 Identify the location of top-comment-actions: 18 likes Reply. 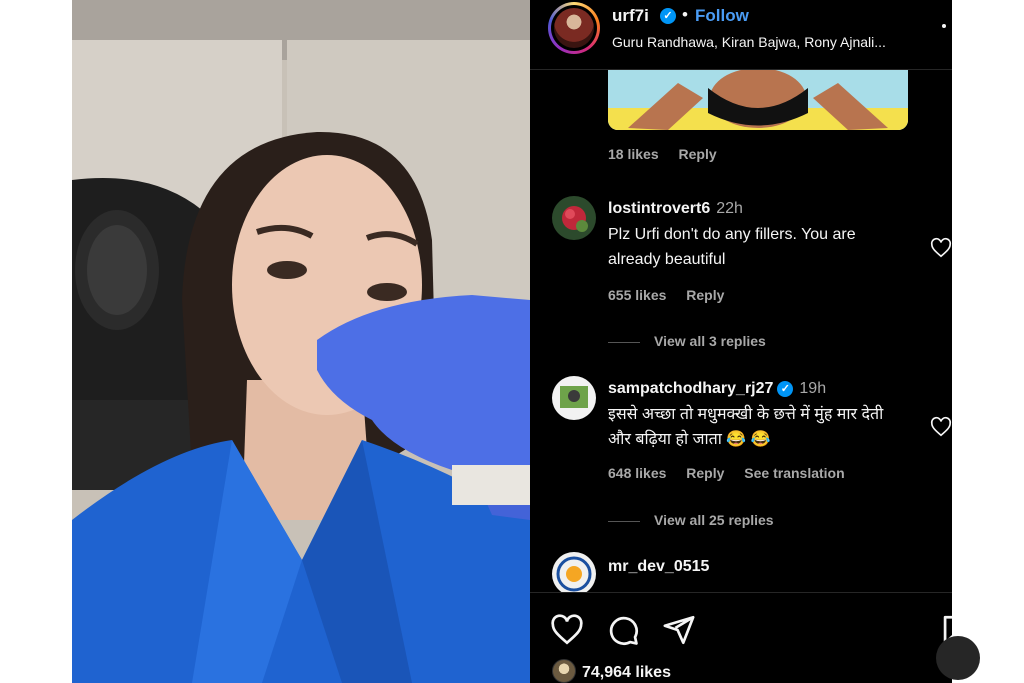
(670, 154).